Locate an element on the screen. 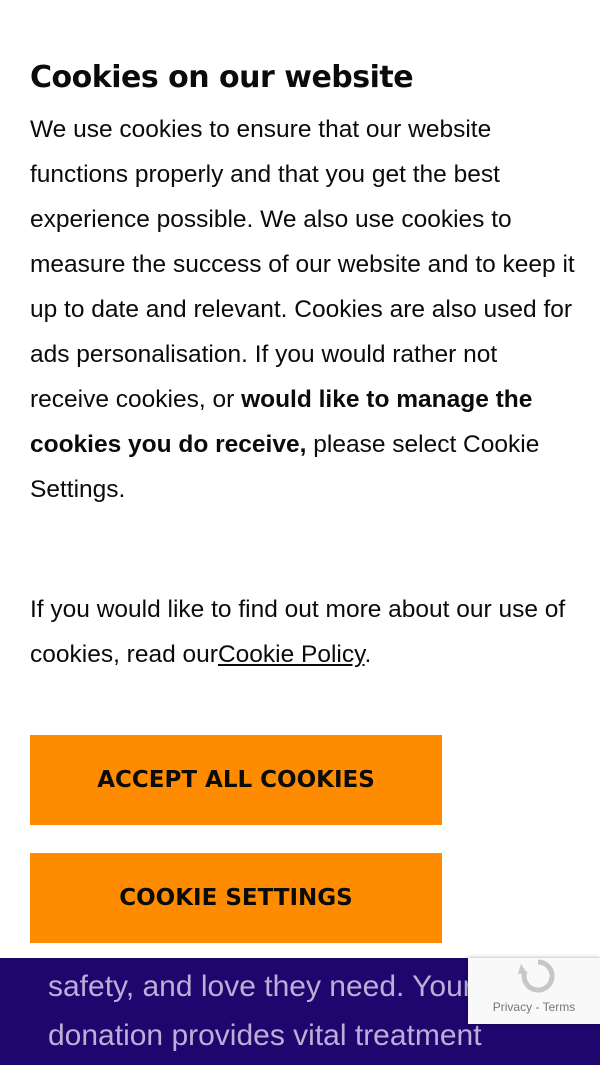 The height and width of the screenshot is (1065, 600). cookie-modal-title: Cookies on our website is located at coordinates (222, 77).